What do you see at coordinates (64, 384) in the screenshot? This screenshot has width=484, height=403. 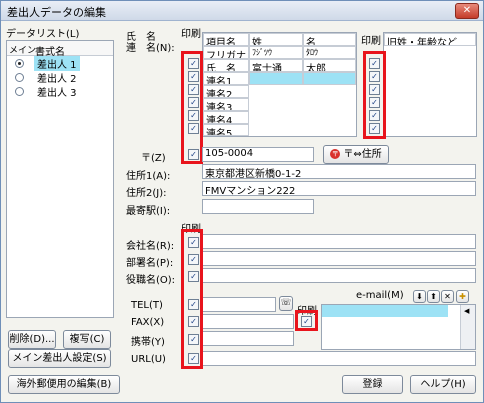 I see `overseas-edit-button: 海外郵便用の編集(B)` at bounding box center [64, 384].